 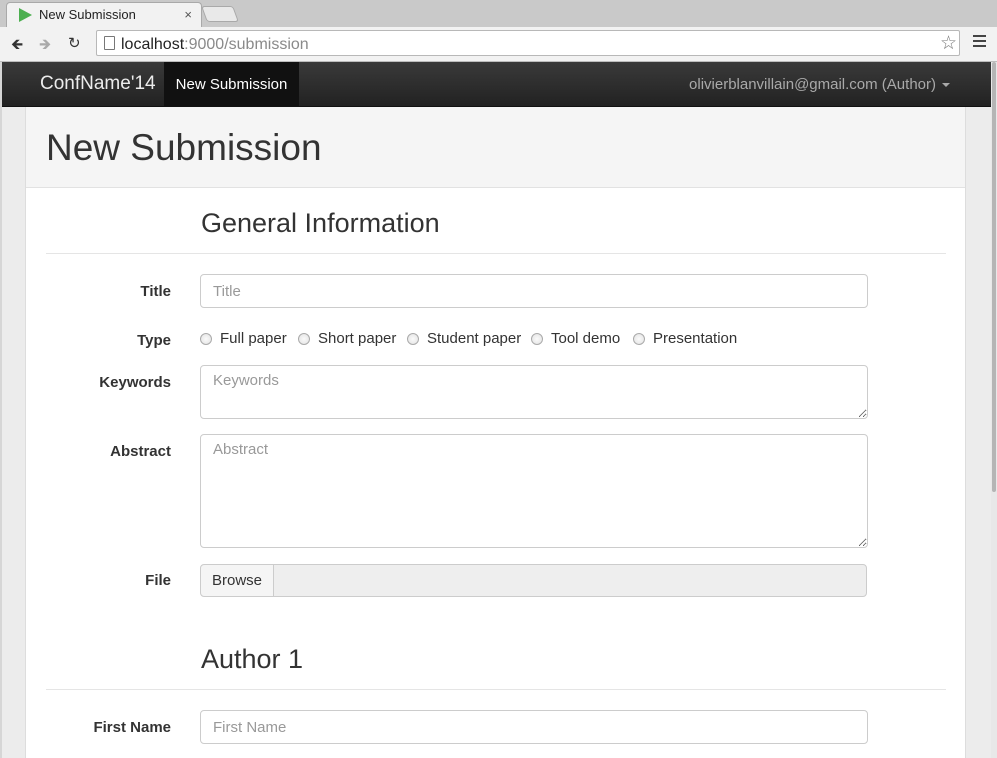 I want to click on title-label: Title, so click(x=155, y=291).